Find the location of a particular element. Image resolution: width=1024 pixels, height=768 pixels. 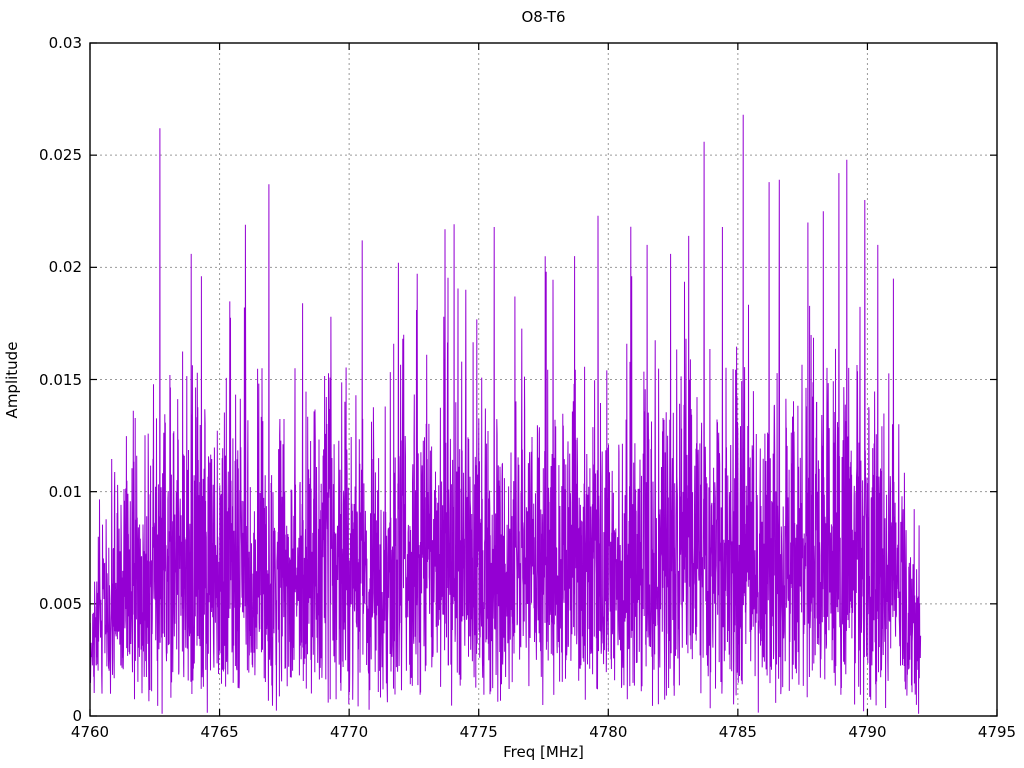

x-tick-label: 4785 is located at coordinates (737, 732).